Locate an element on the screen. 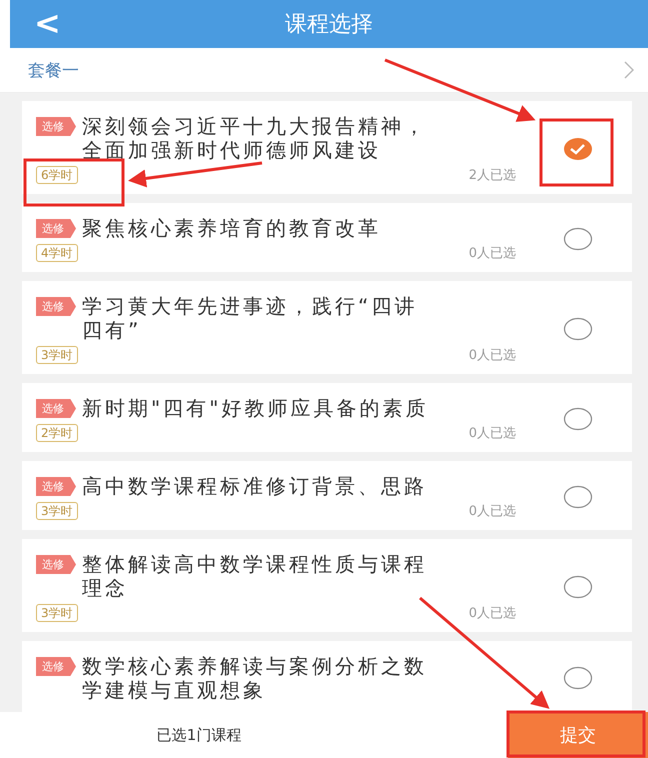 The height and width of the screenshot is (758, 648). course-card: 选修 深刻领会习近平十九大报告精神，全面加强新时代师德师风建设 6学时 2人已选 is located at coordinates (327, 147).